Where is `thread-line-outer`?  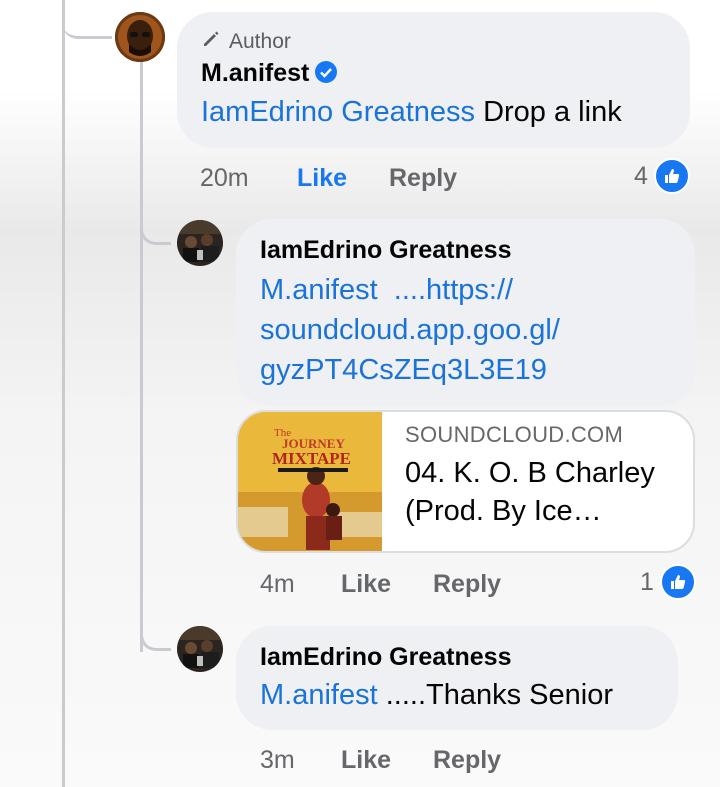 thread-line-outer is located at coordinates (63, 393).